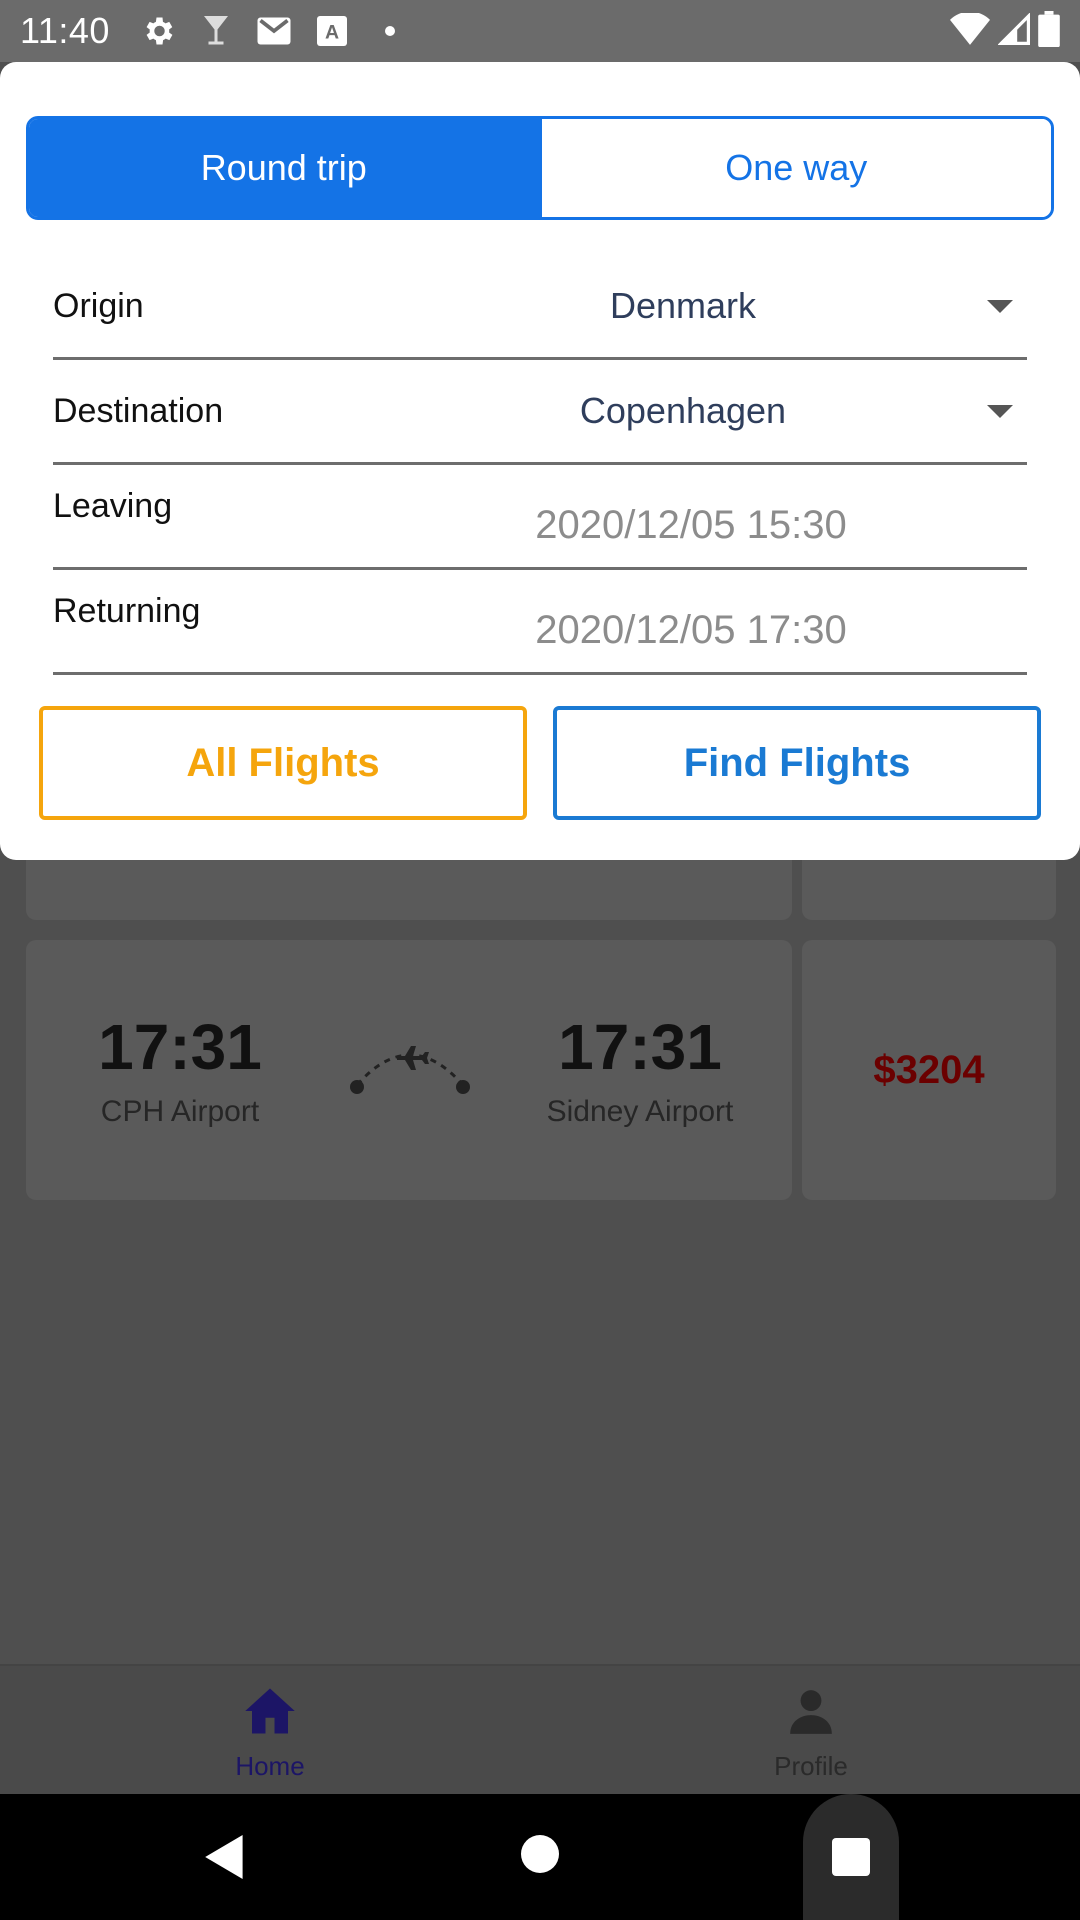 The height and width of the screenshot is (1920, 1080). Describe the element at coordinates (929, 1070) in the screenshot. I see `flight-price: $3204` at that location.